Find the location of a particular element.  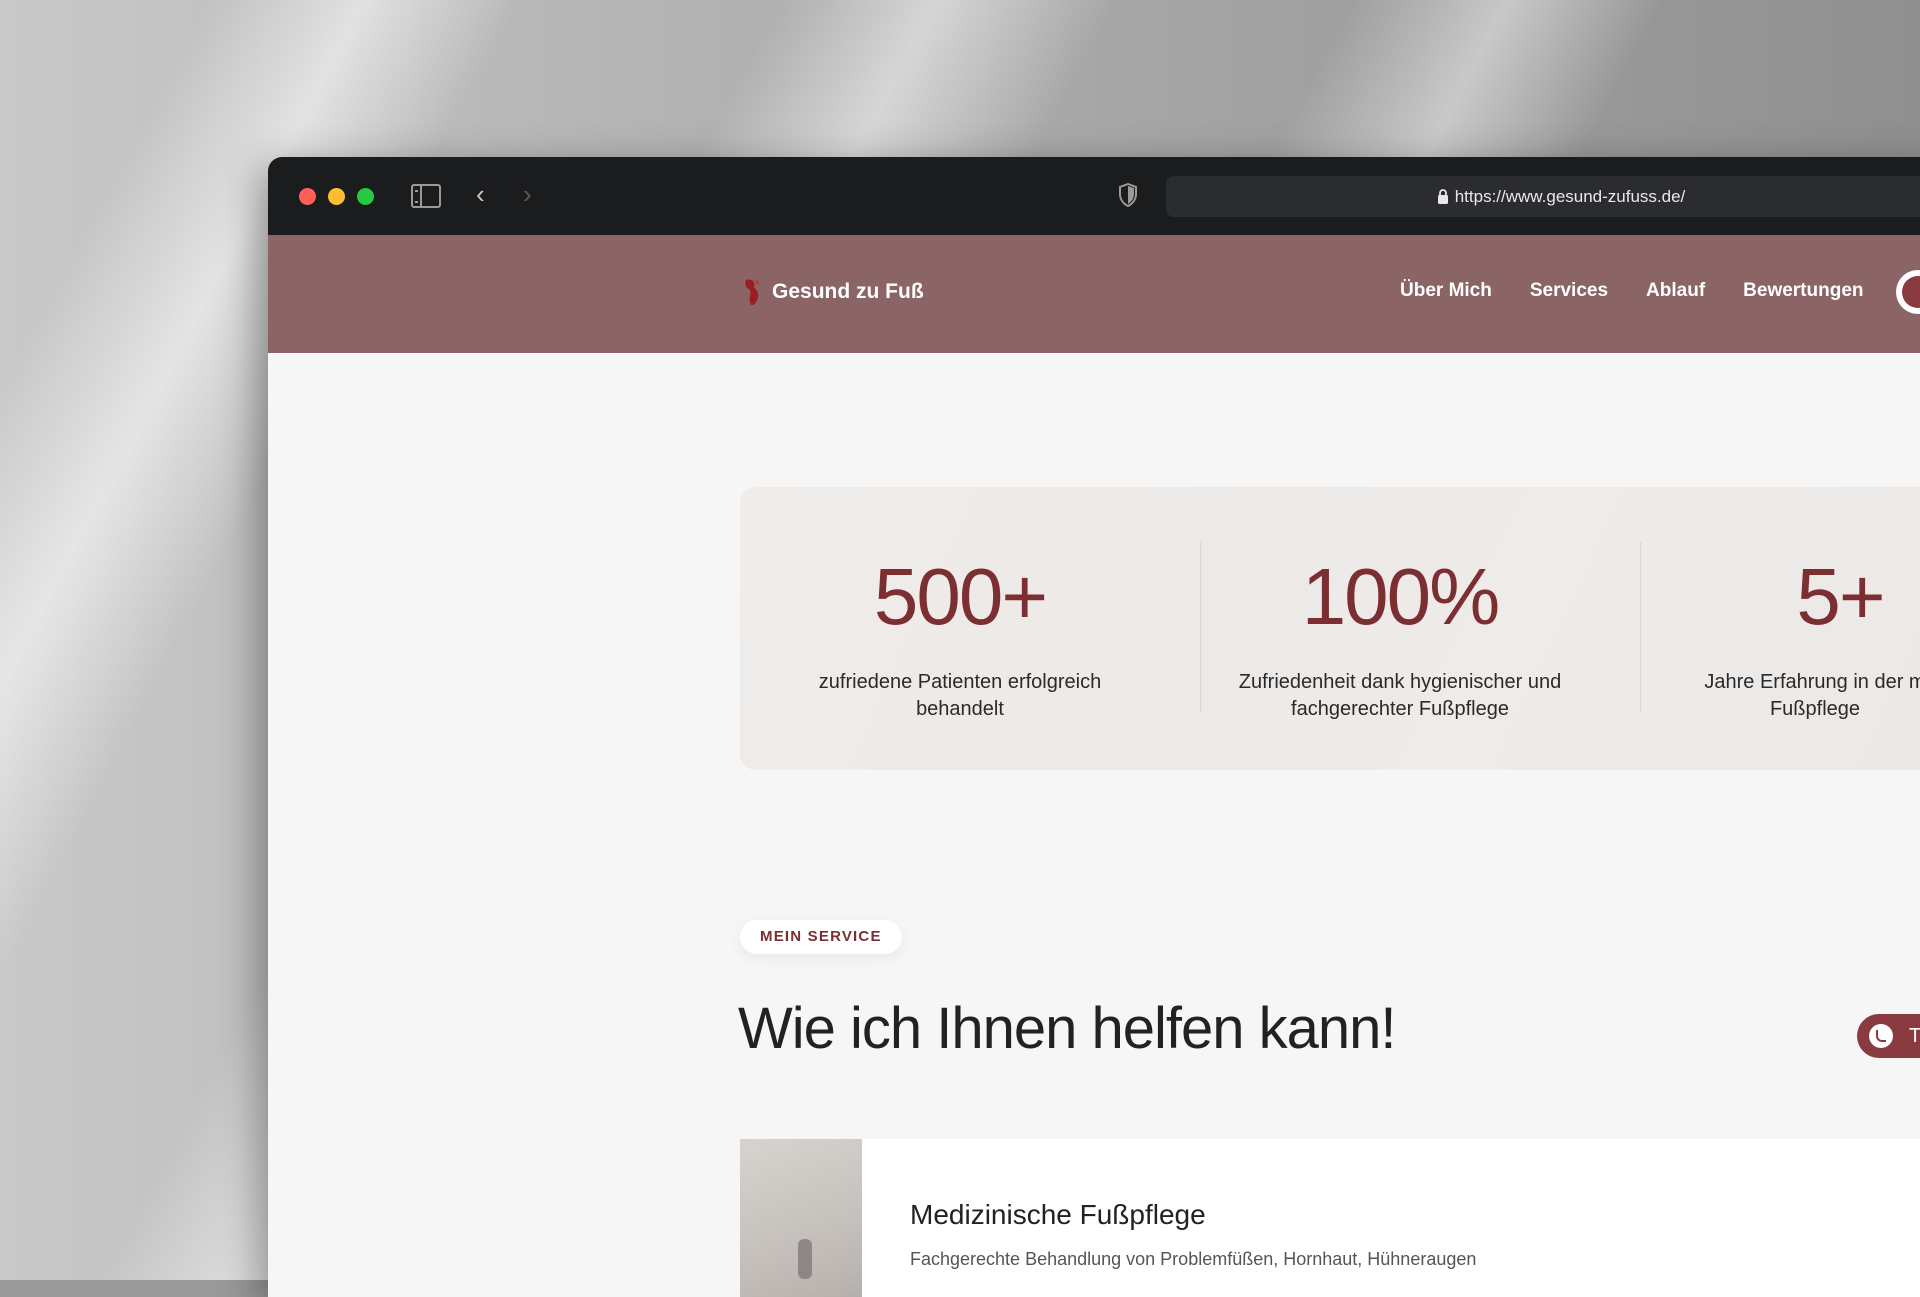

nav-link-ablauf: Ablauf is located at coordinates (1675, 291).